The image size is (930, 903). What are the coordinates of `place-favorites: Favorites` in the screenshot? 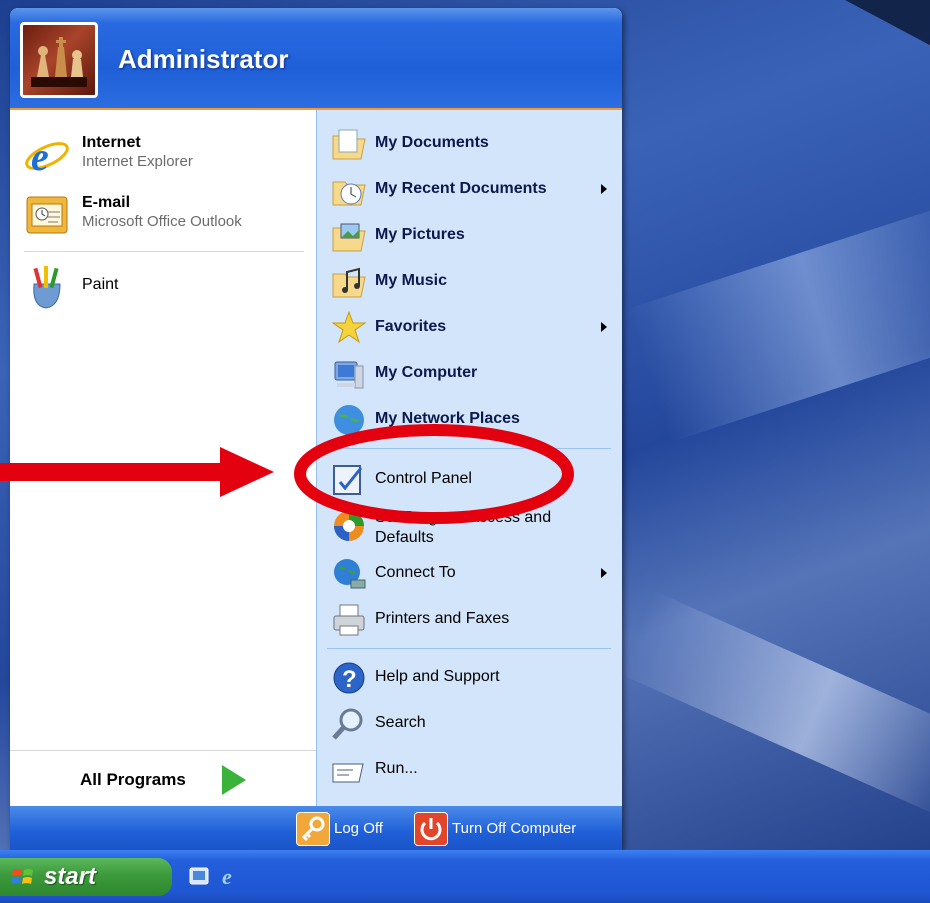 It's located at (473, 328).